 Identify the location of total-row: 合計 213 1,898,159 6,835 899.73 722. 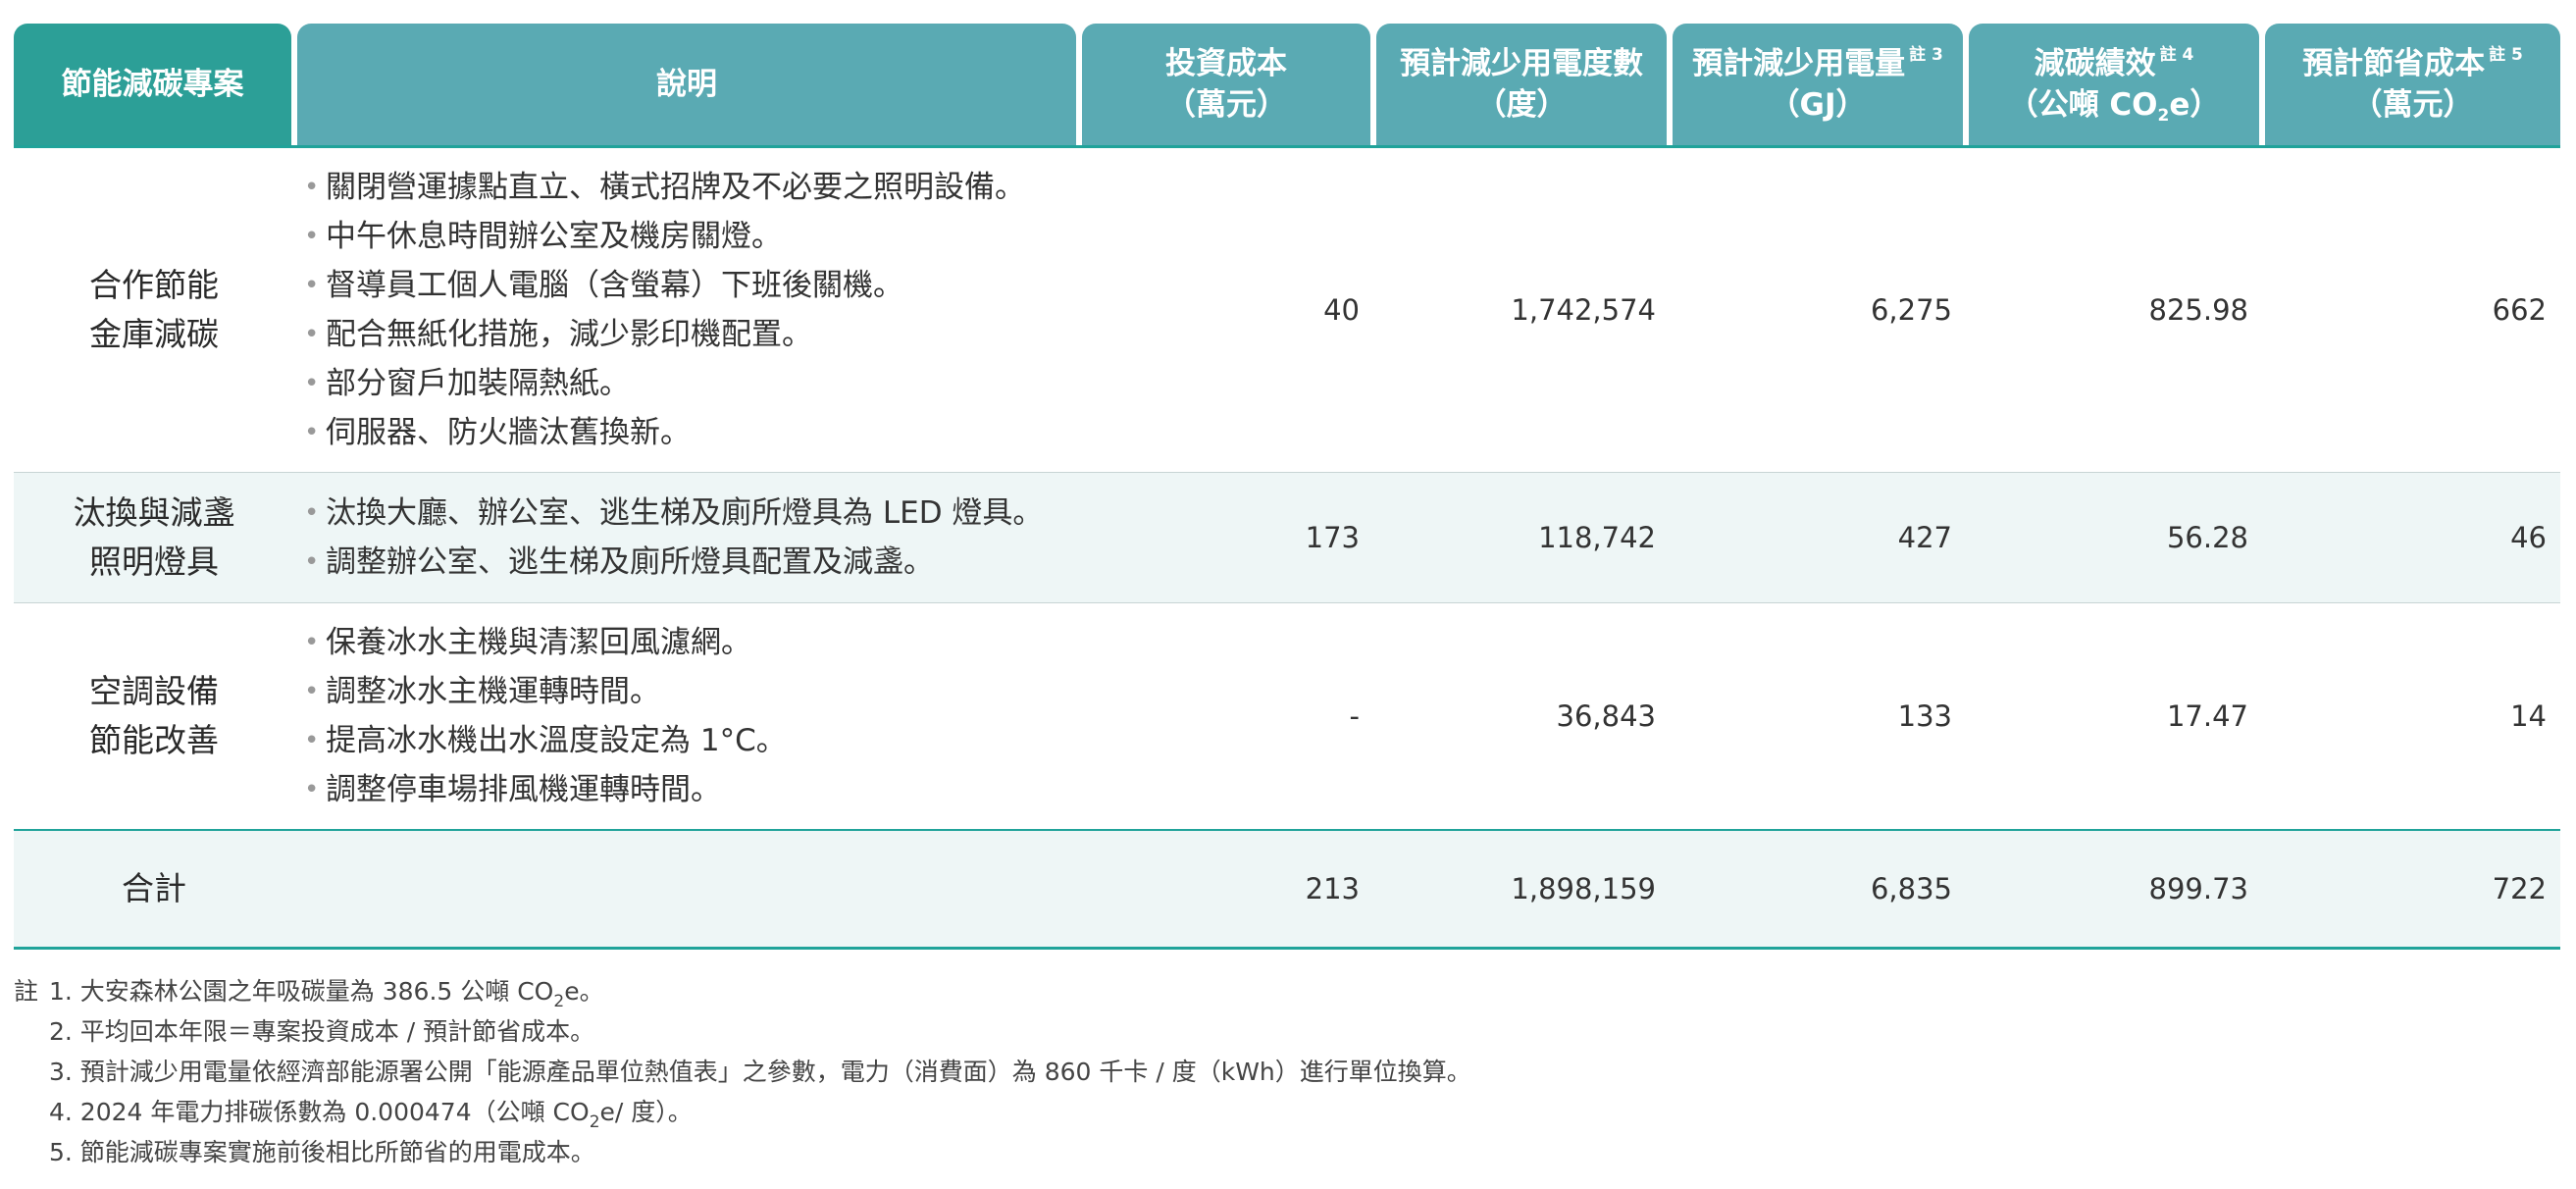
(1287, 891).